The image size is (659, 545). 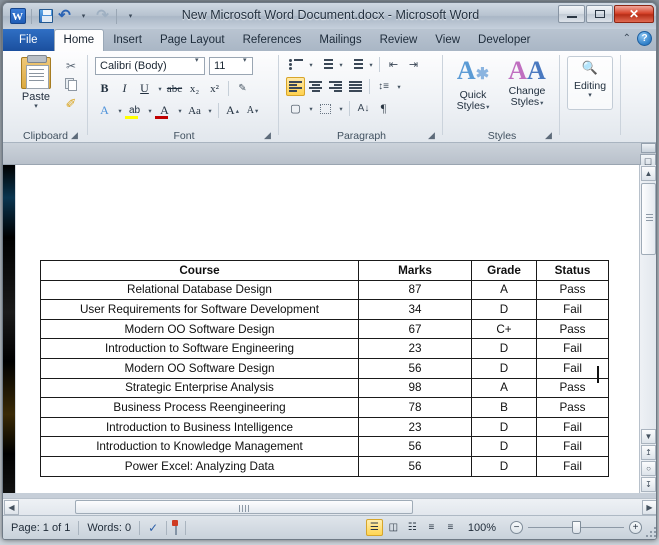 I want to click on borders-chevron-down-icon: ▾, so click(x=340, y=108).